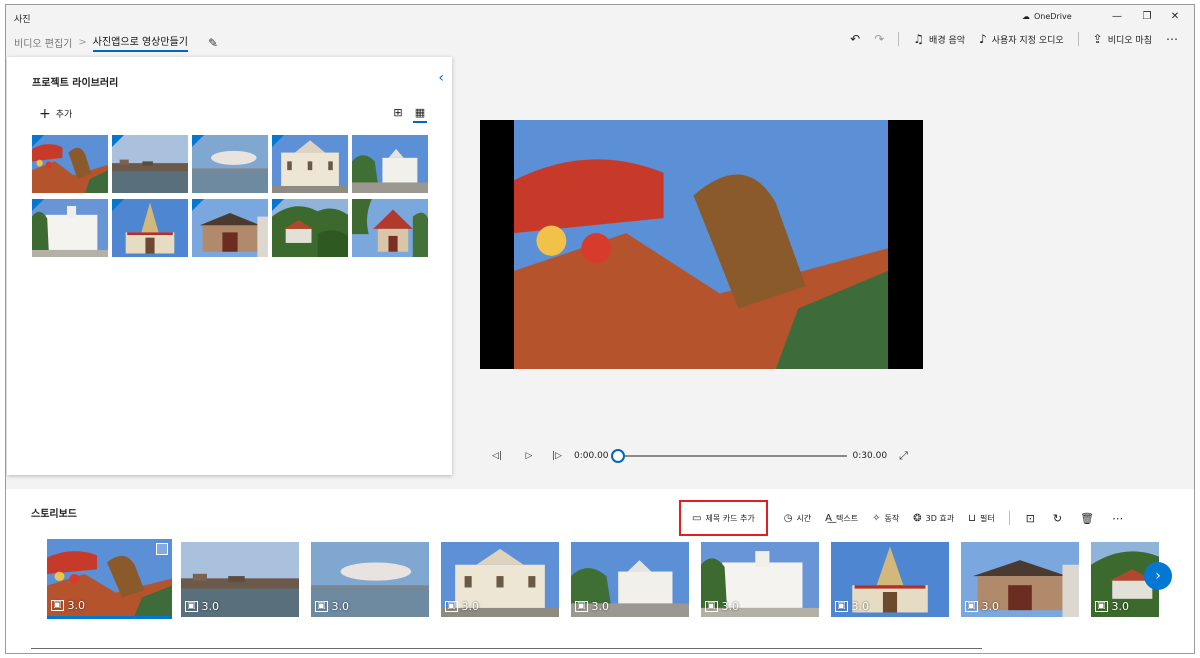 The image size is (1200, 658). What do you see at coordinates (43, 42) in the screenshot?
I see `breadcrumb-video-editor: 비디오 편집기` at bounding box center [43, 42].